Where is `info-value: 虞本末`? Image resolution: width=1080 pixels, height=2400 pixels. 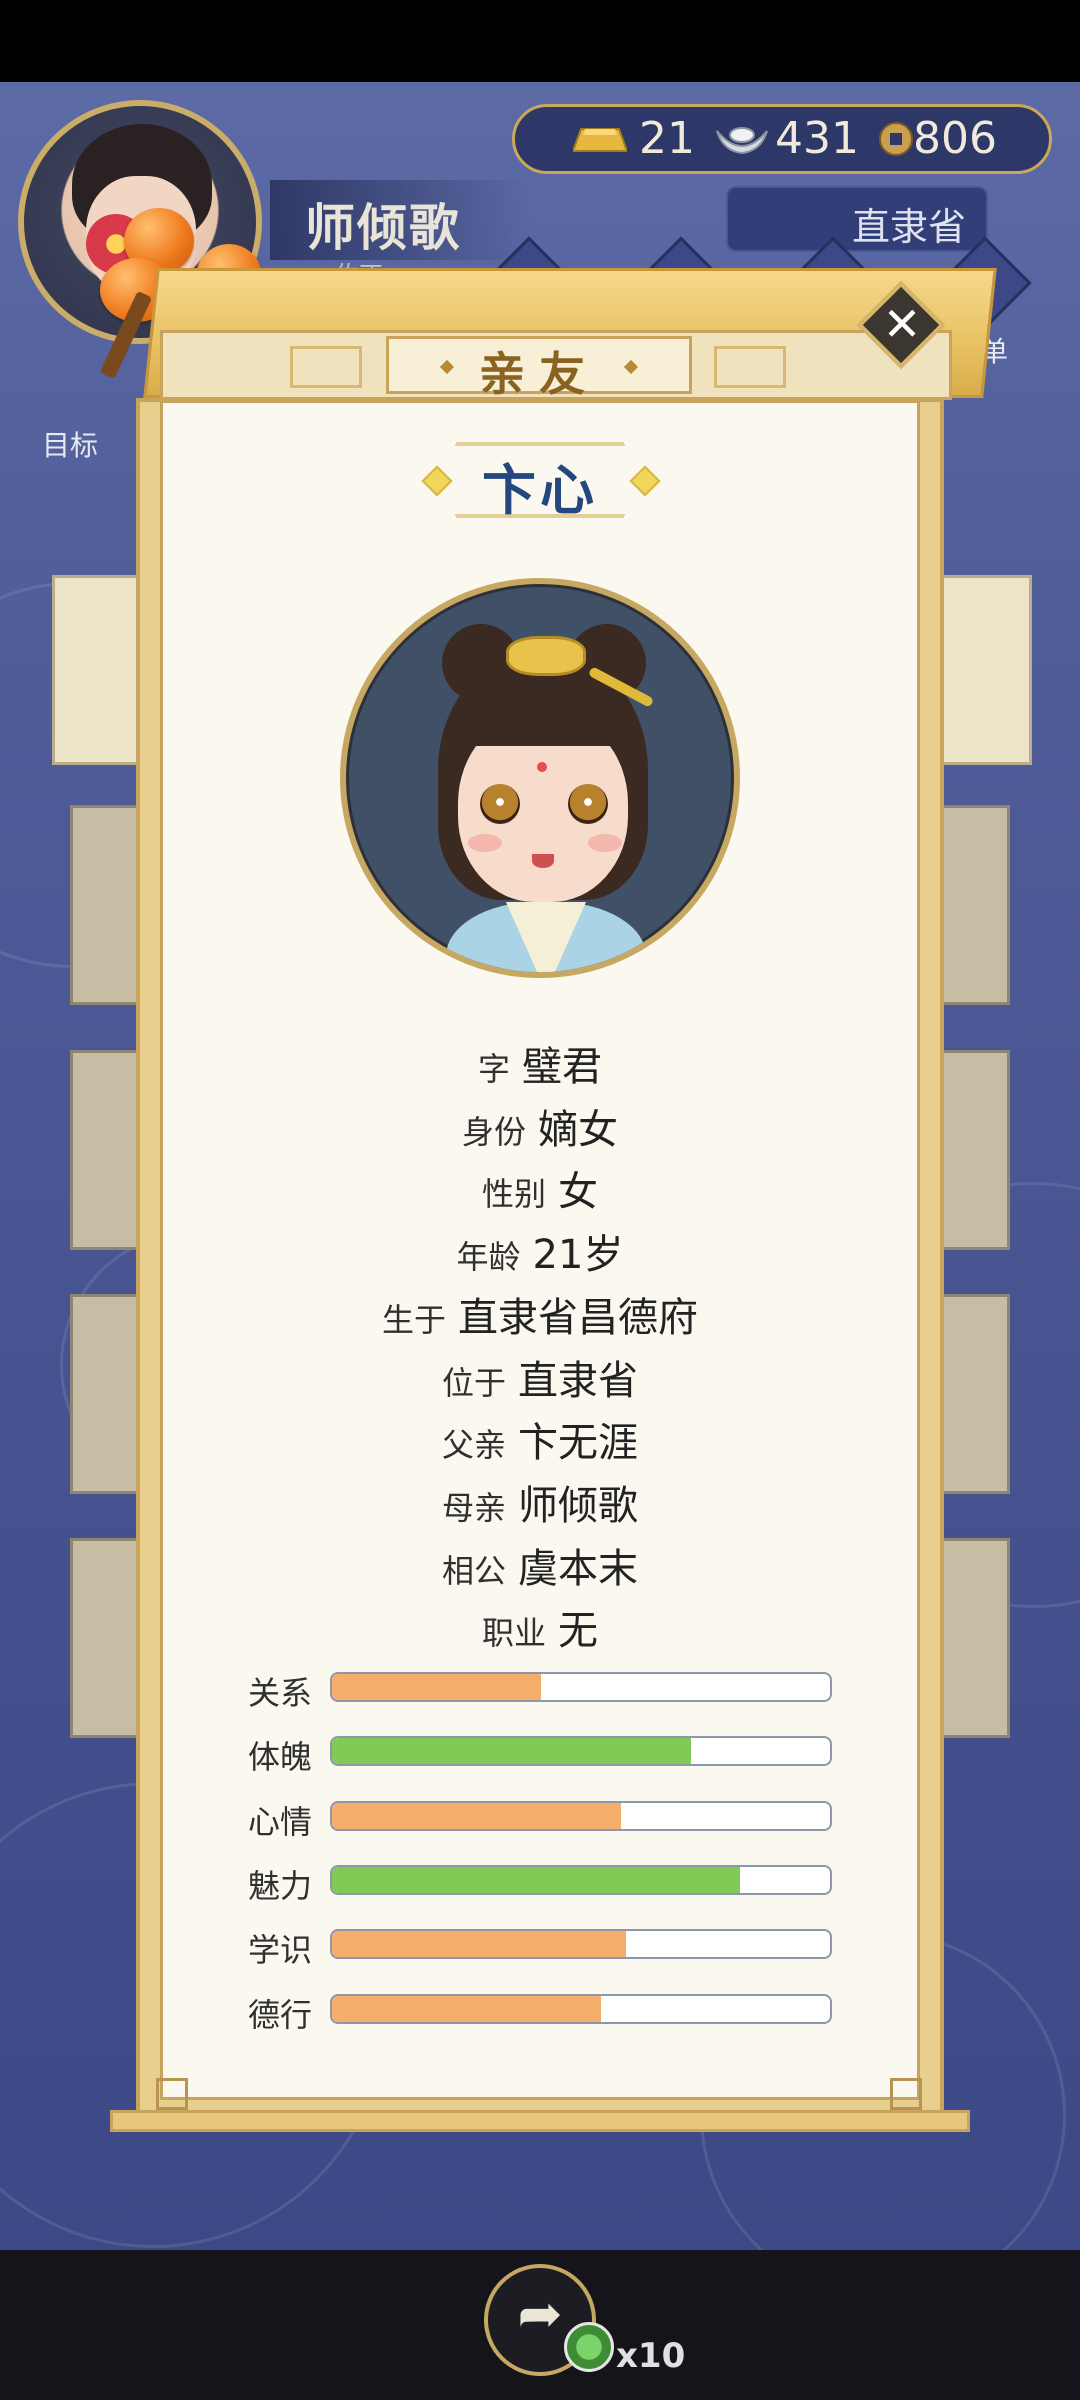 info-value: 虞本末 is located at coordinates (578, 1568).